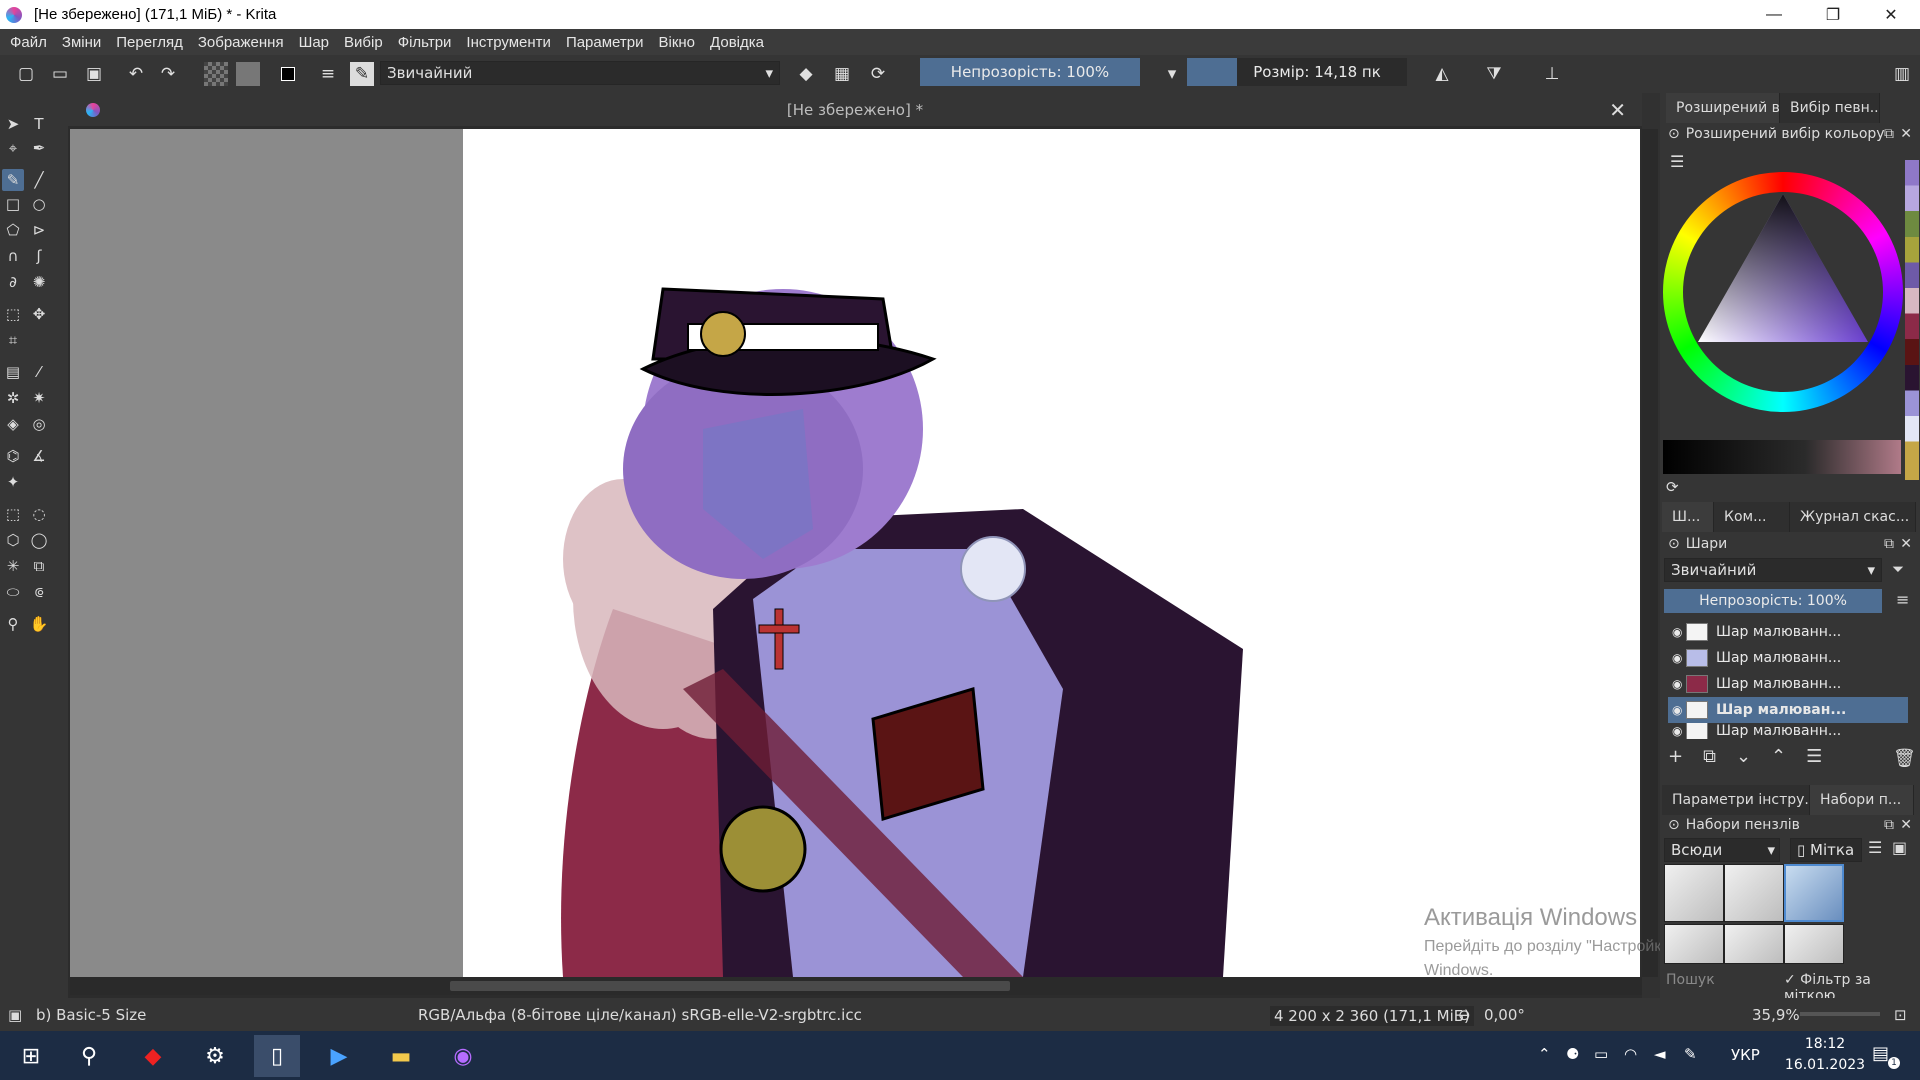 This screenshot has height=1080, width=1920. What do you see at coordinates (39, 456) in the screenshot?
I see `measure-tool-icon: ∡` at bounding box center [39, 456].